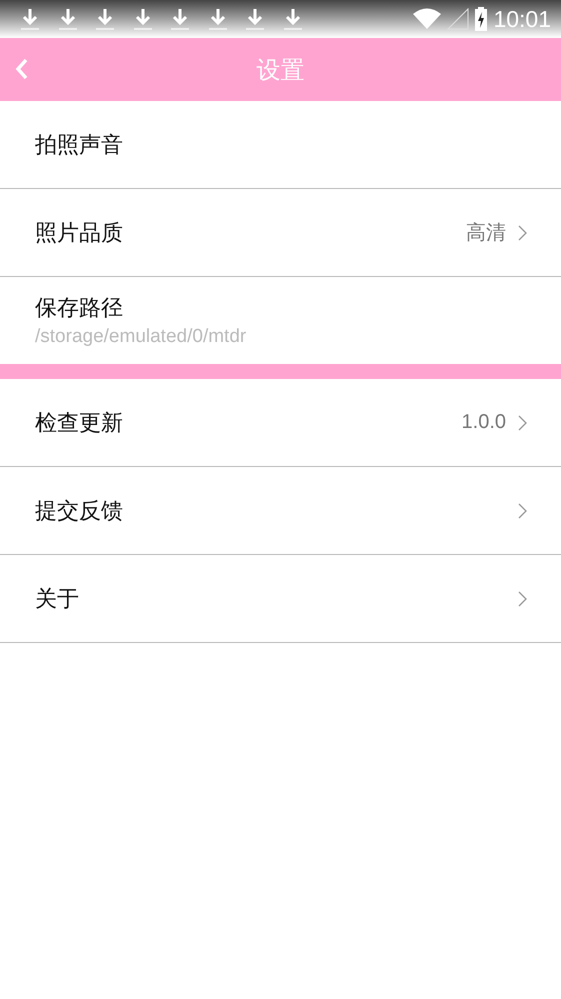 The image size is (561, 999). I want to click on row-label: 照片品质, so click(79, 234).